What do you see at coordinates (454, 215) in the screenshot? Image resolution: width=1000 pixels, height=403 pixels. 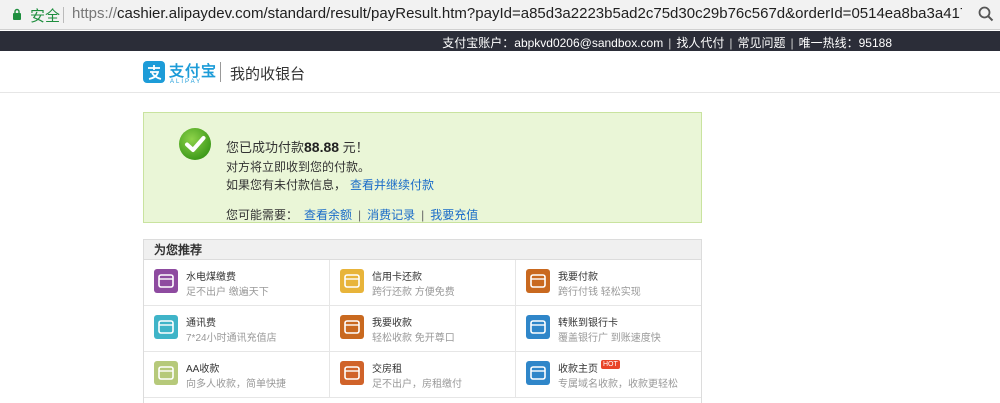 I see `top-up-link: 我要充值` at bounding box center [454, 215].